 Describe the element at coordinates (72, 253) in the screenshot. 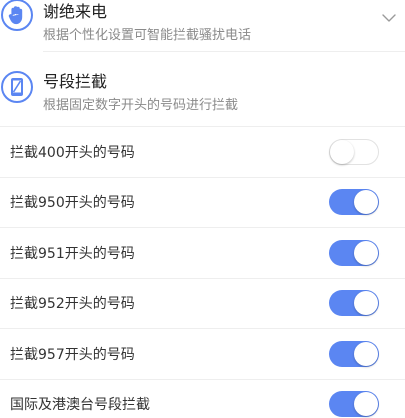

I see `rule-label: 拦截951开头的号码` at that location.